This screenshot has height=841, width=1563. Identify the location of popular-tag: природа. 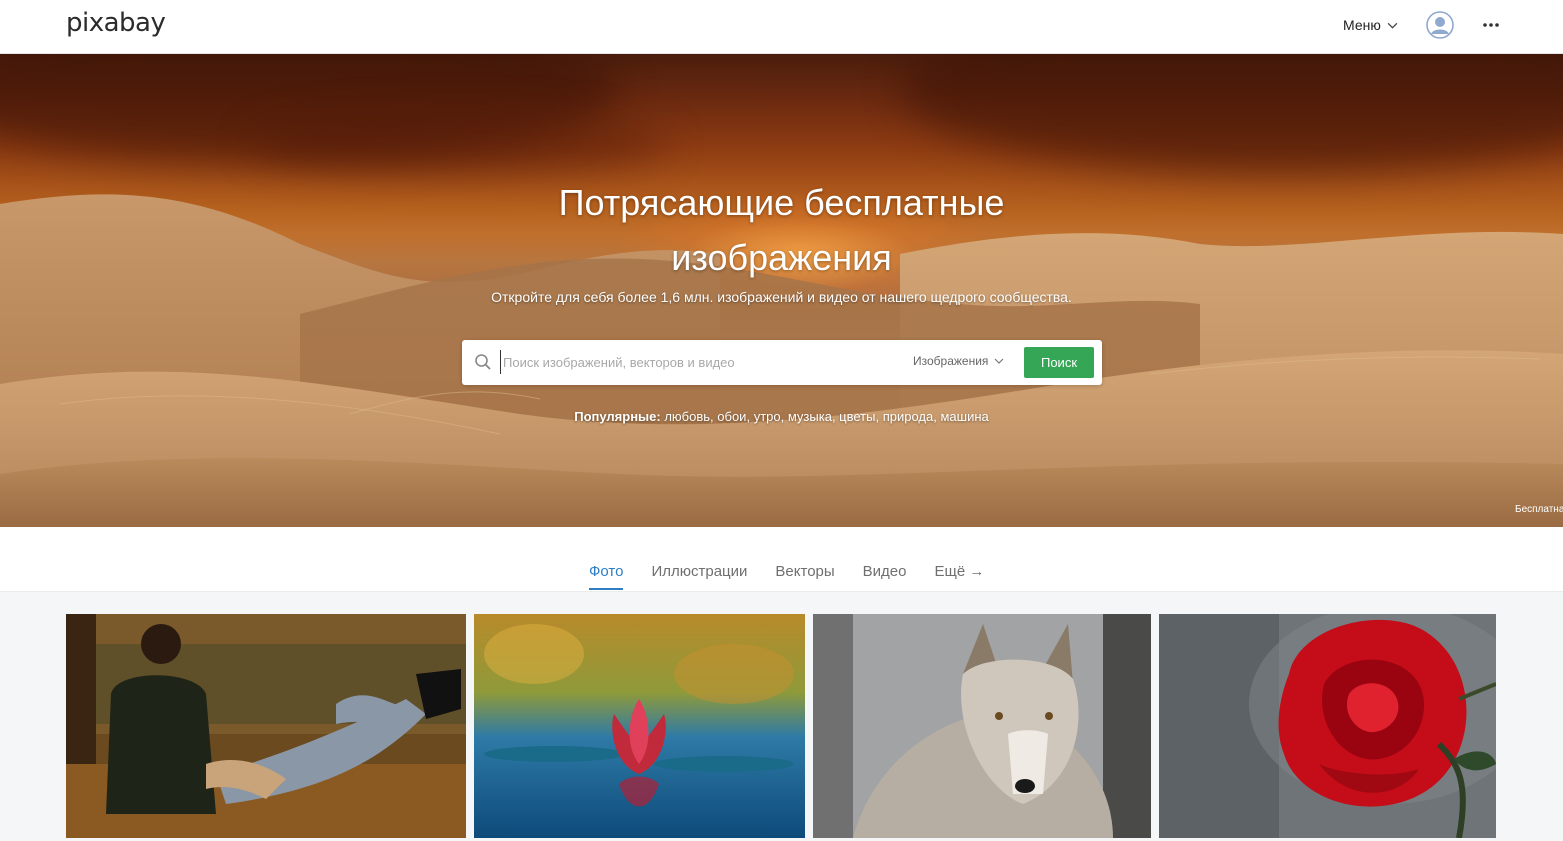
(908, 416).